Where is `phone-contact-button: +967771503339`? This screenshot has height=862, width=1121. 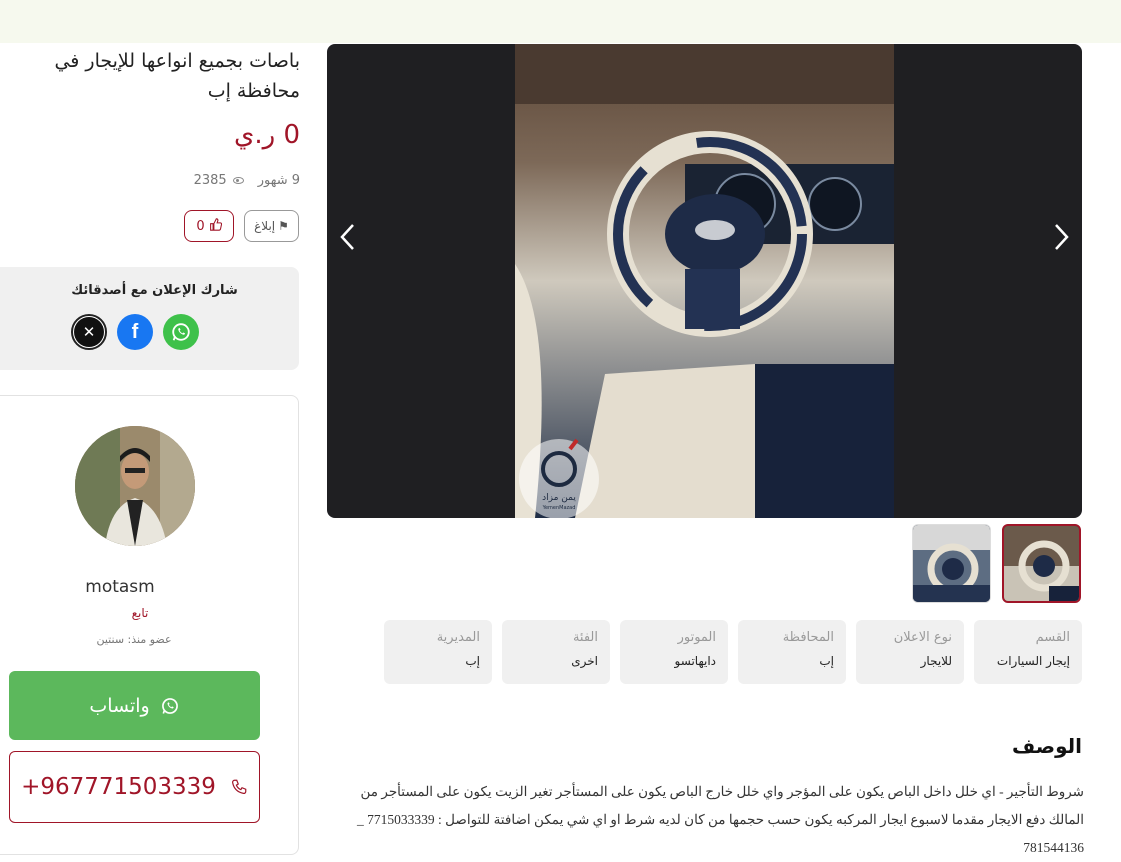 phone-contact-button: +967771503339 is located at coordinates (134, 787).